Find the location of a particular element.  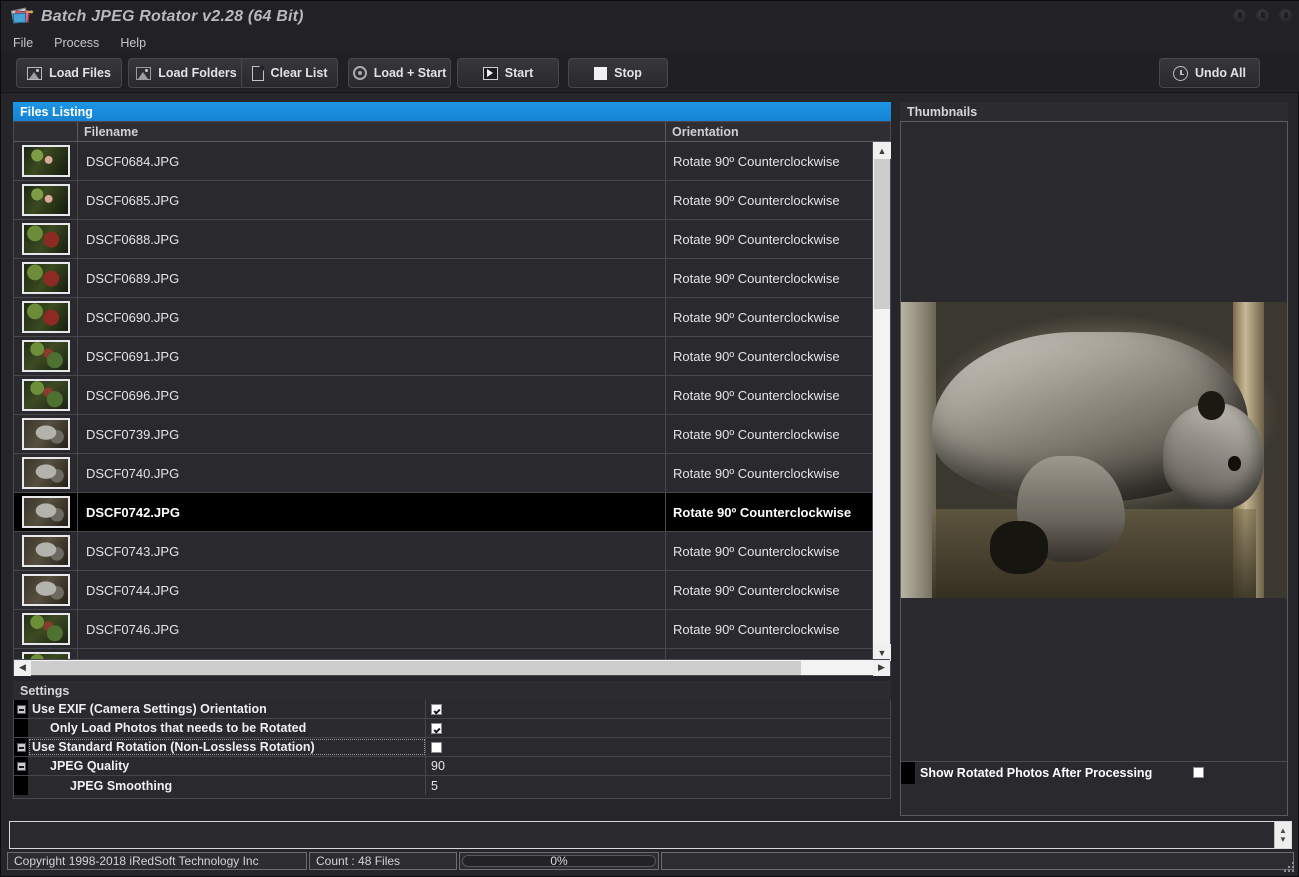

table-row: DSCF0696.JPG Rotate 90º Counterclockwise is located at coordinates (443, 395).